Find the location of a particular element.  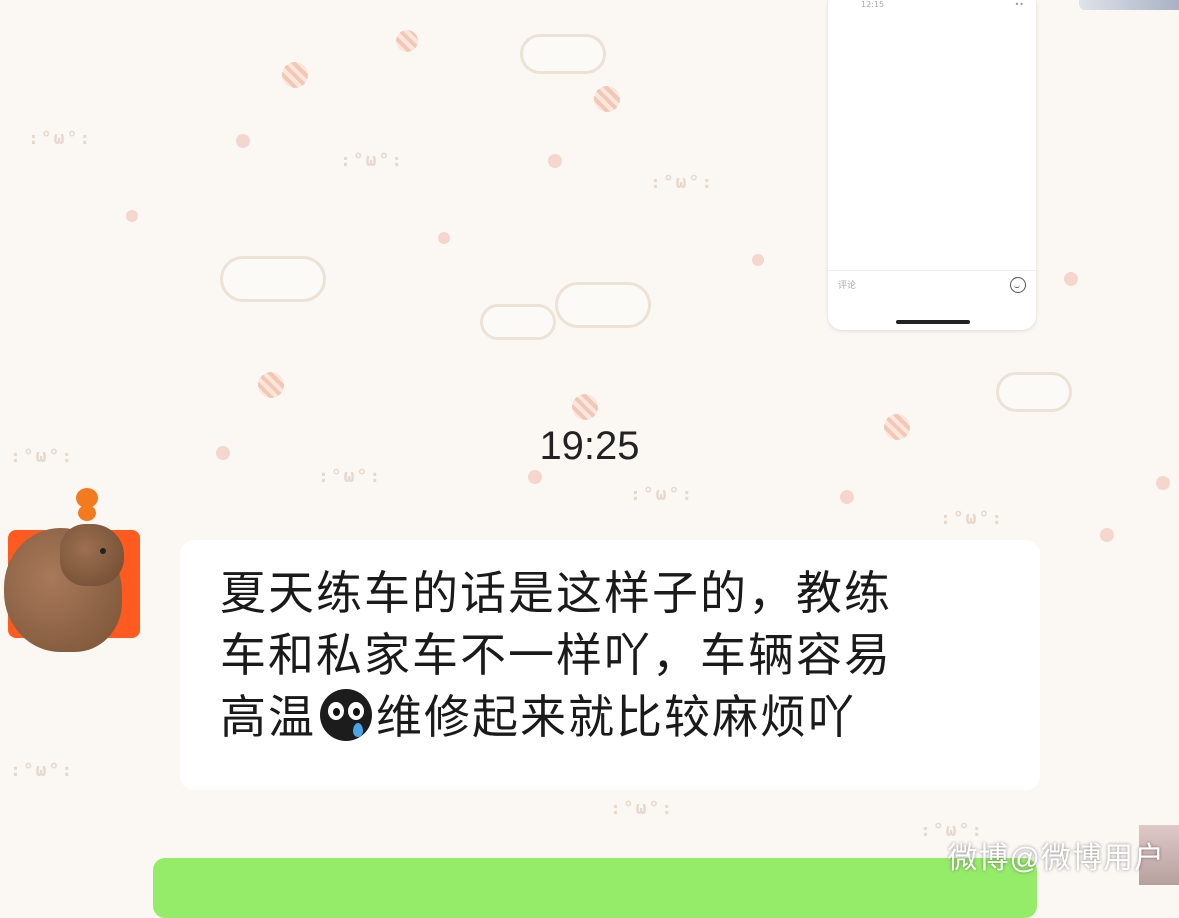

capybara-eye is located at coordinates (103, 551).